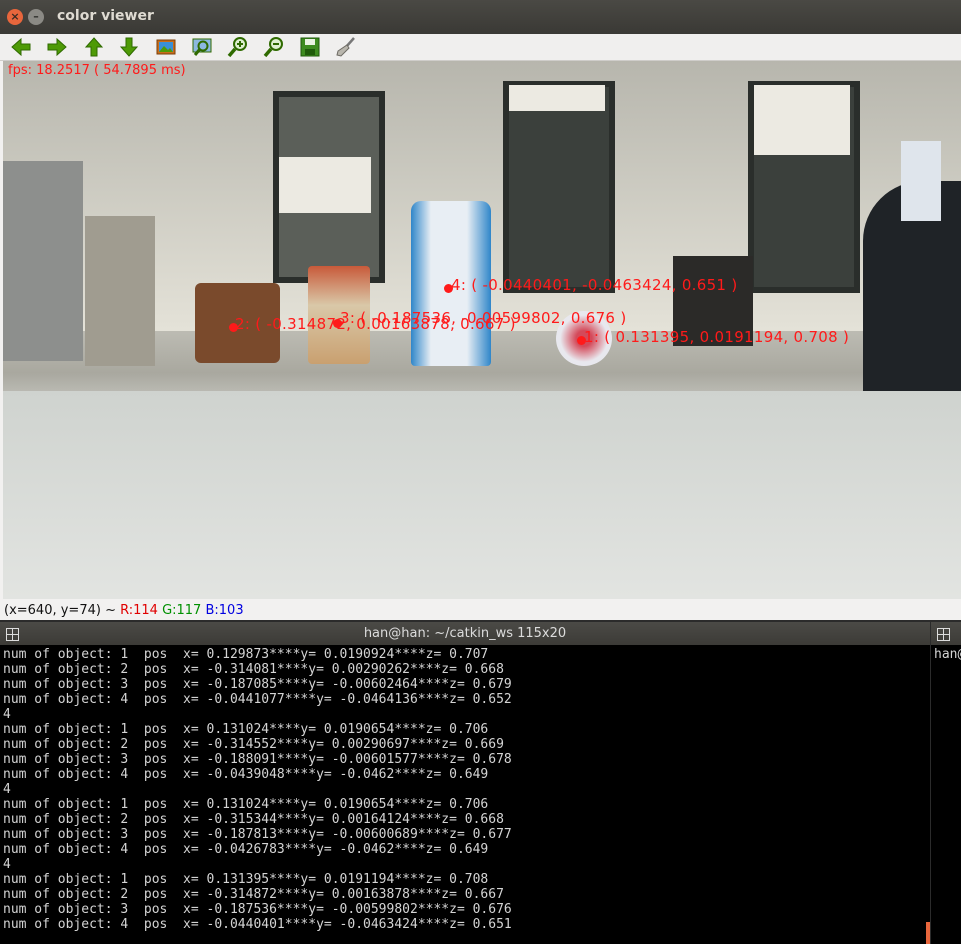 The height and width of the screenshot is (944, 961). What do you see at coordinates (310, 47) in the screenshot?
I see `save-icon` at bounding box center [310, 47].